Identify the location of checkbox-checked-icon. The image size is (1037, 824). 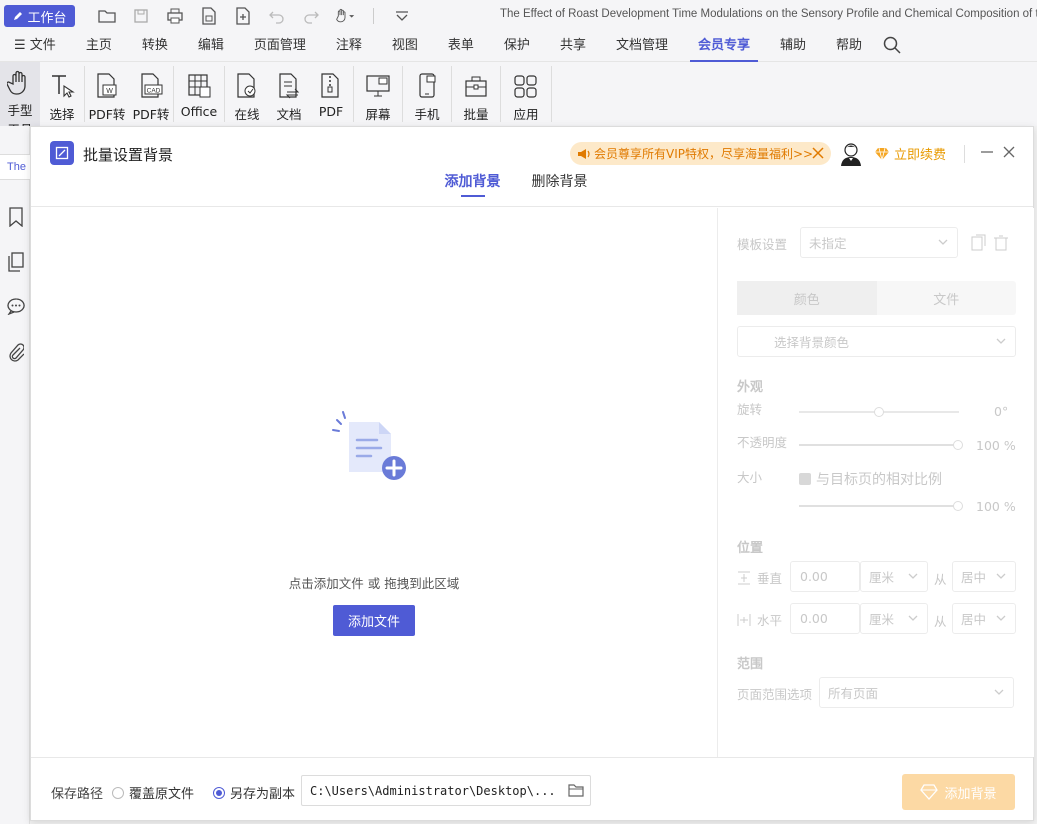
(805, 479).